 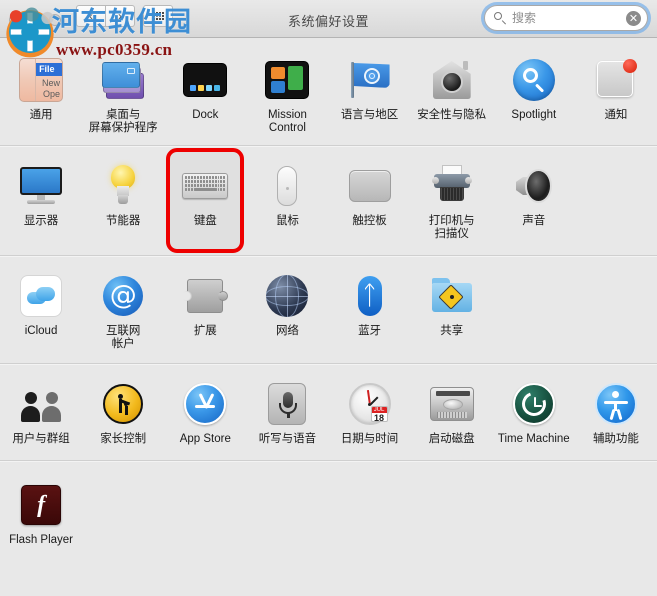 I want to click on sound-icon, so click(x=534, y=186).